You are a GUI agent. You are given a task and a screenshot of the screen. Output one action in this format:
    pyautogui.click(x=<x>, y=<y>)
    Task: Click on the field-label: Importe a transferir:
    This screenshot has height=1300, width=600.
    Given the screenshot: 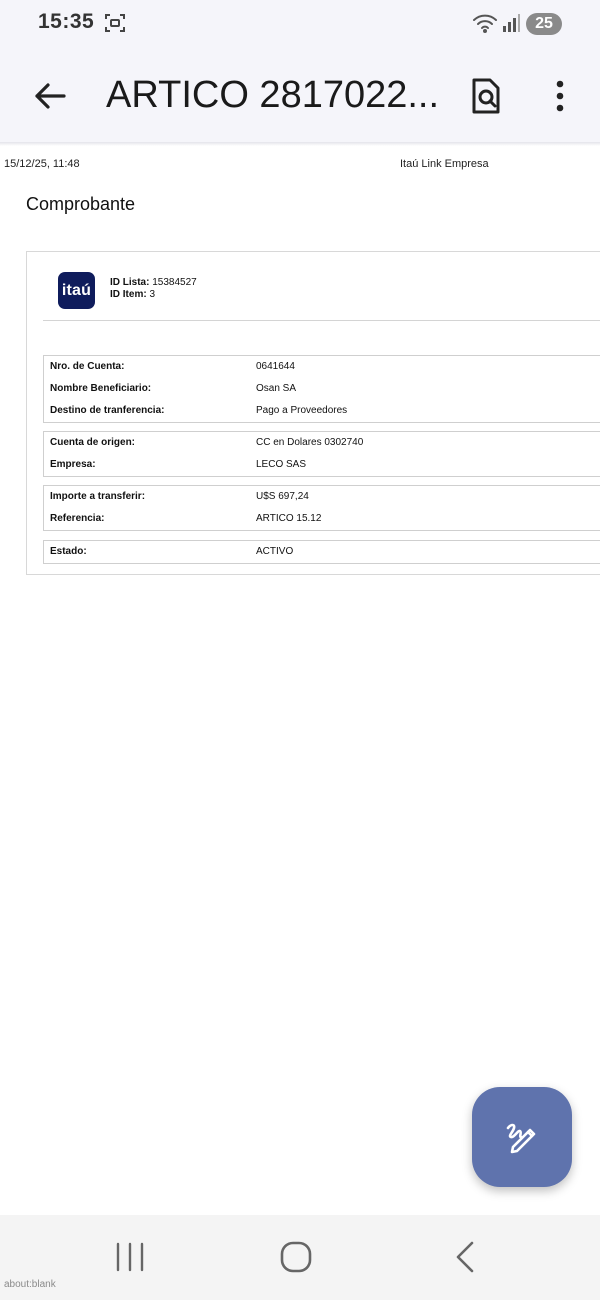 What is the action you would take?
    pyautogui.click(x=98, y=496)
    